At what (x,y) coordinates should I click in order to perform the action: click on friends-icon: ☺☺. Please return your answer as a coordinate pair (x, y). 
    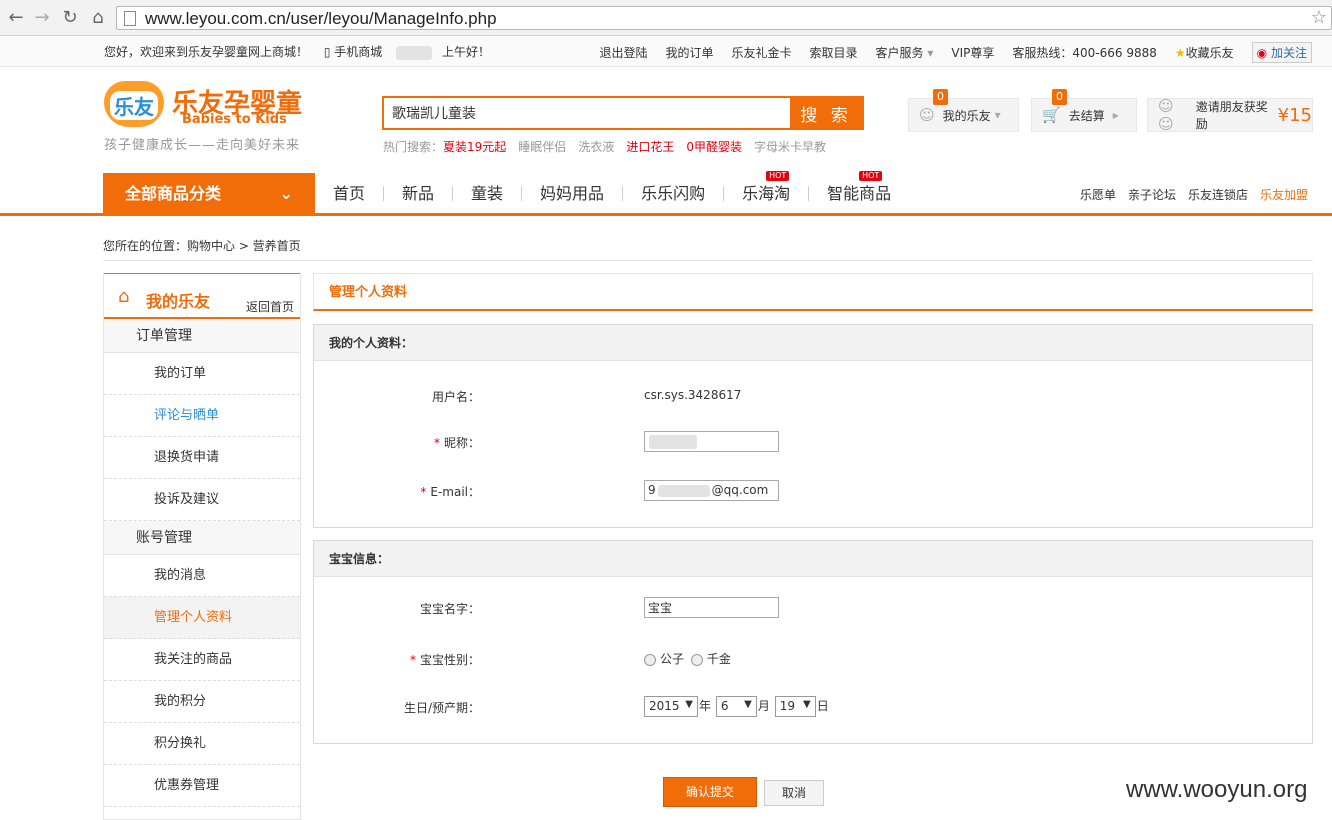
    Looking at the image, I should click on (1166, 115).